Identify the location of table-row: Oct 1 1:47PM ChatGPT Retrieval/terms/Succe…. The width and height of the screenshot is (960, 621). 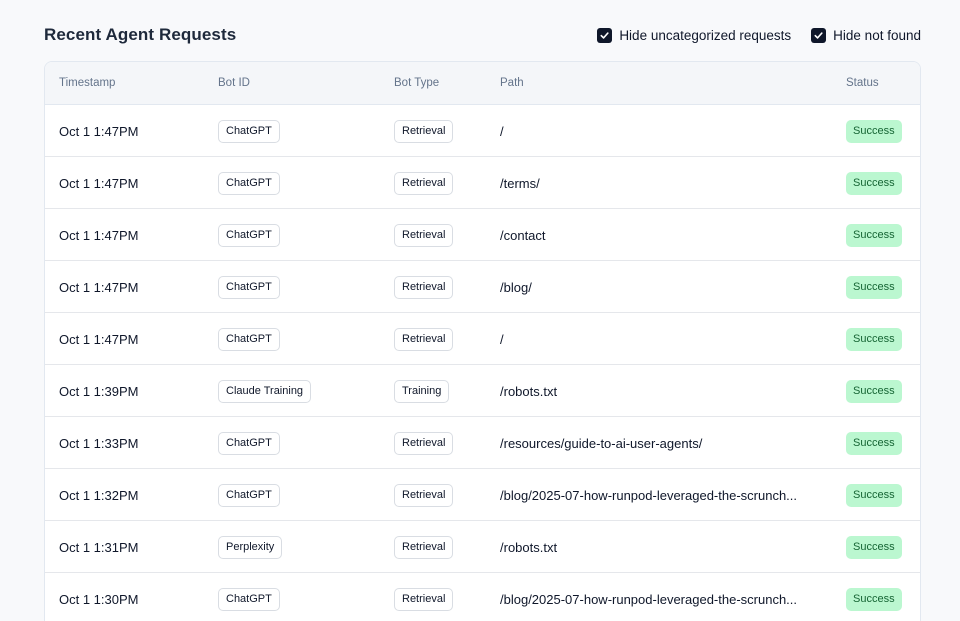
(482, 183).